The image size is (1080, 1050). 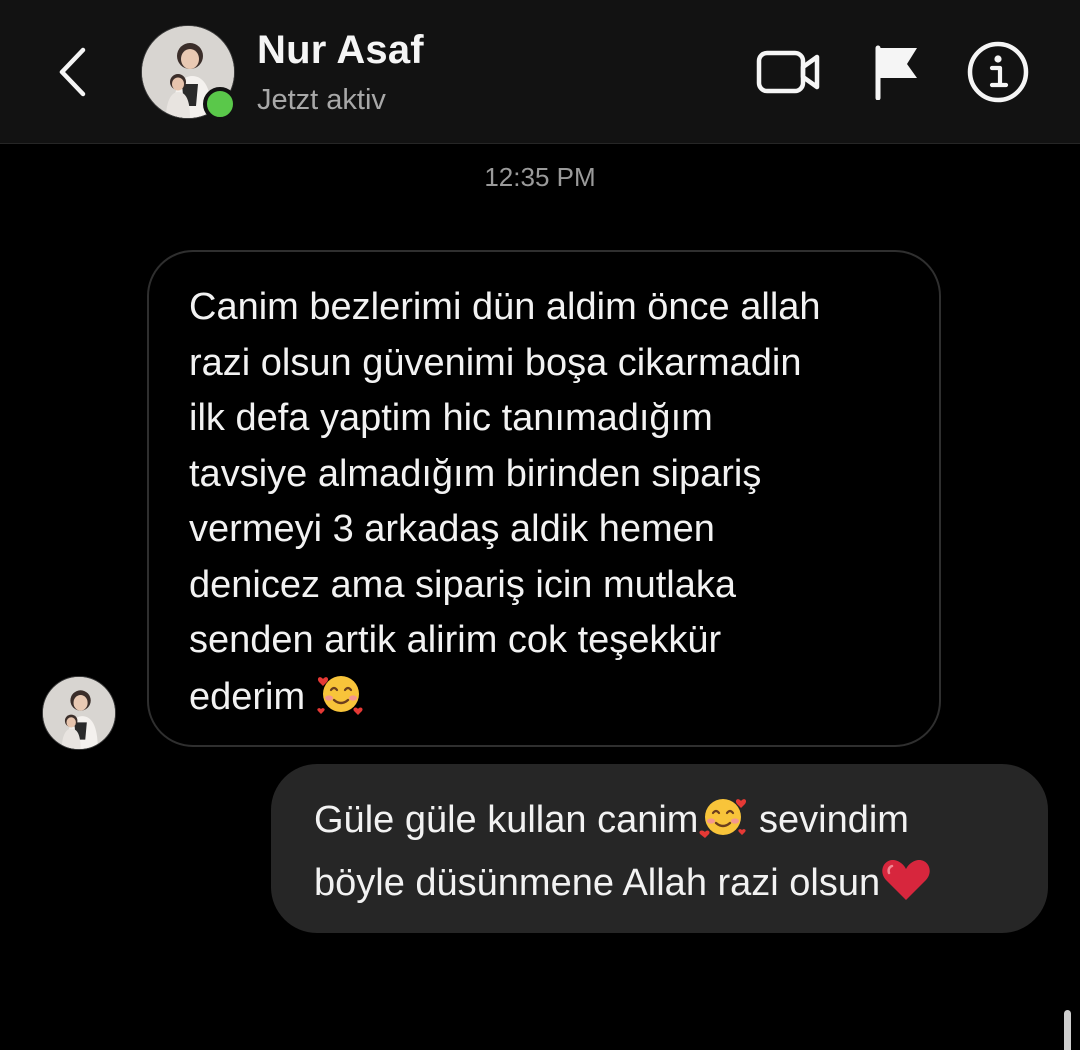 I want to click on message-text-line: Güle güle kullan canim sevindim, so click(x=666, y=824).